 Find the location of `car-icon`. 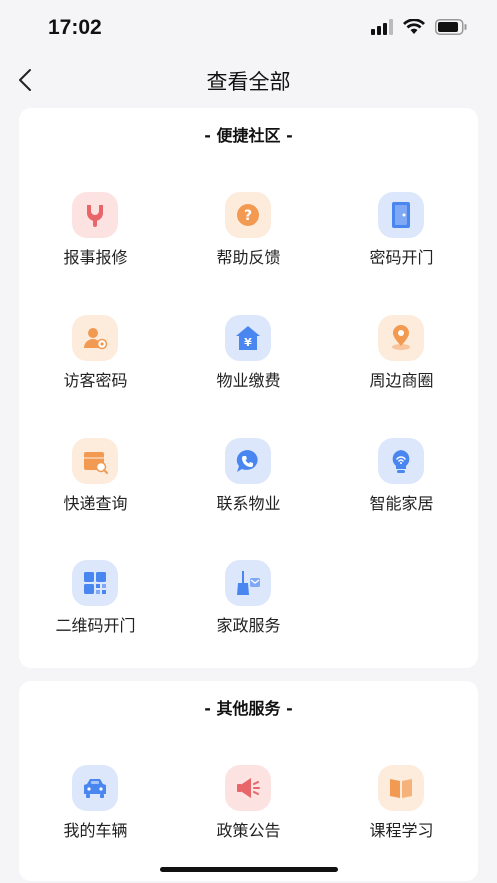

car-icon is located at coordinates (95, 788).